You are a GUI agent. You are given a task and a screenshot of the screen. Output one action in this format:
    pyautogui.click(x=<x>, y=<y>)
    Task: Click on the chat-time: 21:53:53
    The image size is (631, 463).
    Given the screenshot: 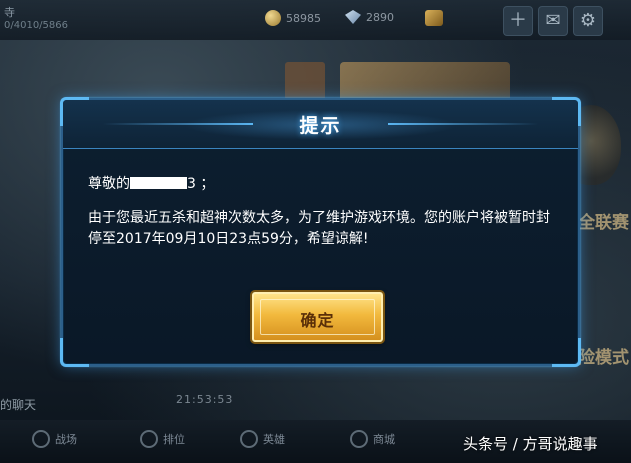 What is the action you would take?
    pyautogui.click(x=205, y=399)
    